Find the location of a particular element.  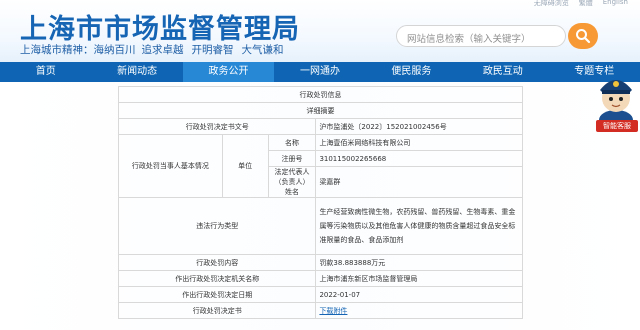

search-input: 网站信息检索（输入关键字） is located at coordinates (481, 36).